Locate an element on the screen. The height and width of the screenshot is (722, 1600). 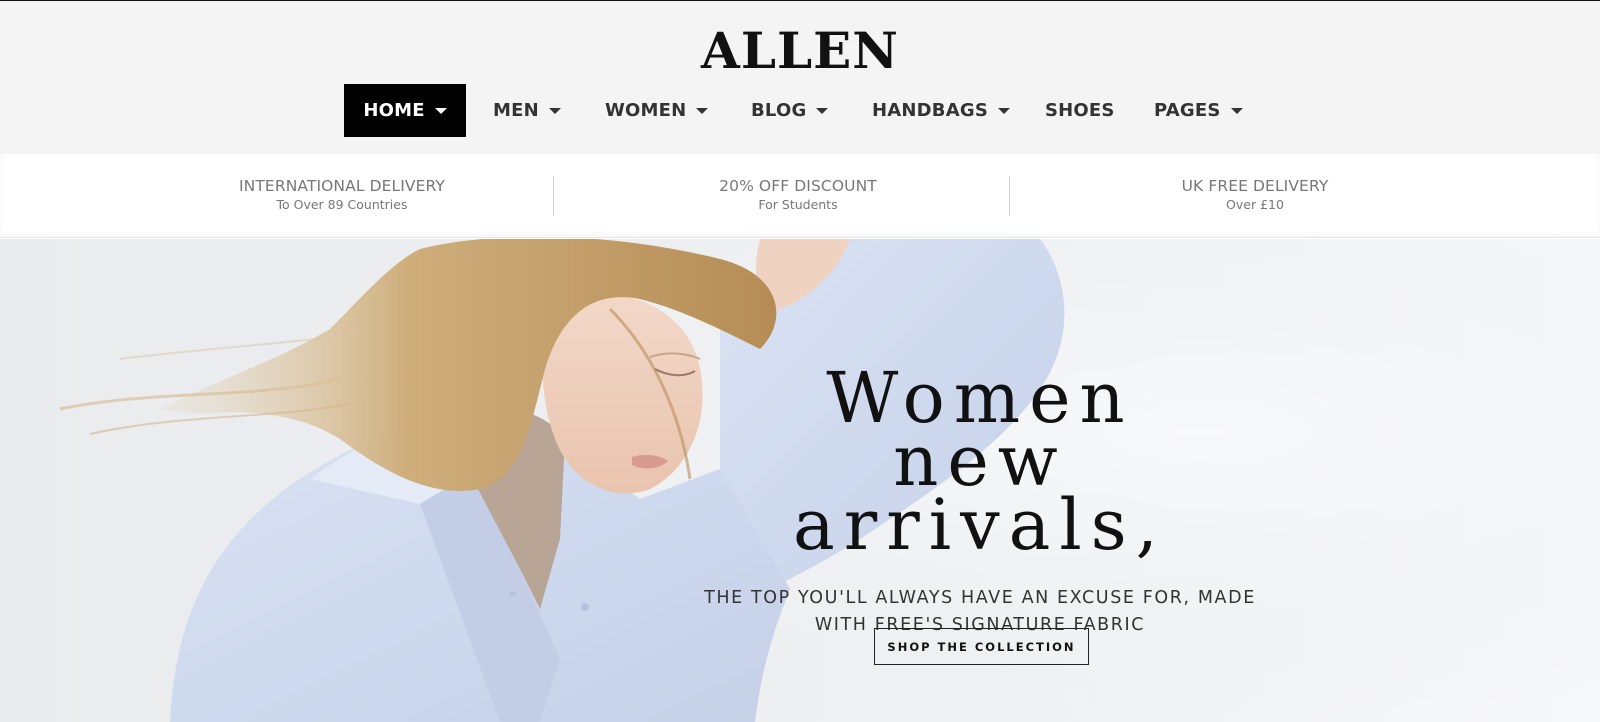
nav-item-home: HOME is located at coordinates (405, 110).